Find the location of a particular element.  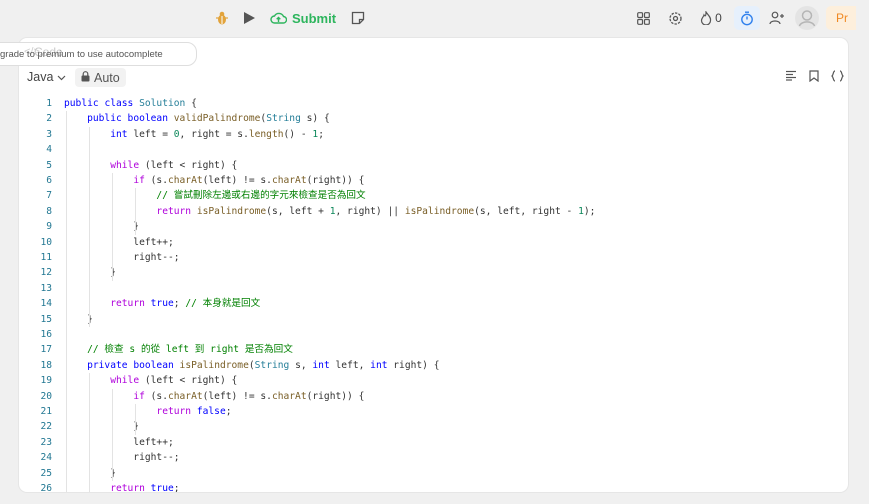

fire-count: 0 is located at coordinates (718, 18).